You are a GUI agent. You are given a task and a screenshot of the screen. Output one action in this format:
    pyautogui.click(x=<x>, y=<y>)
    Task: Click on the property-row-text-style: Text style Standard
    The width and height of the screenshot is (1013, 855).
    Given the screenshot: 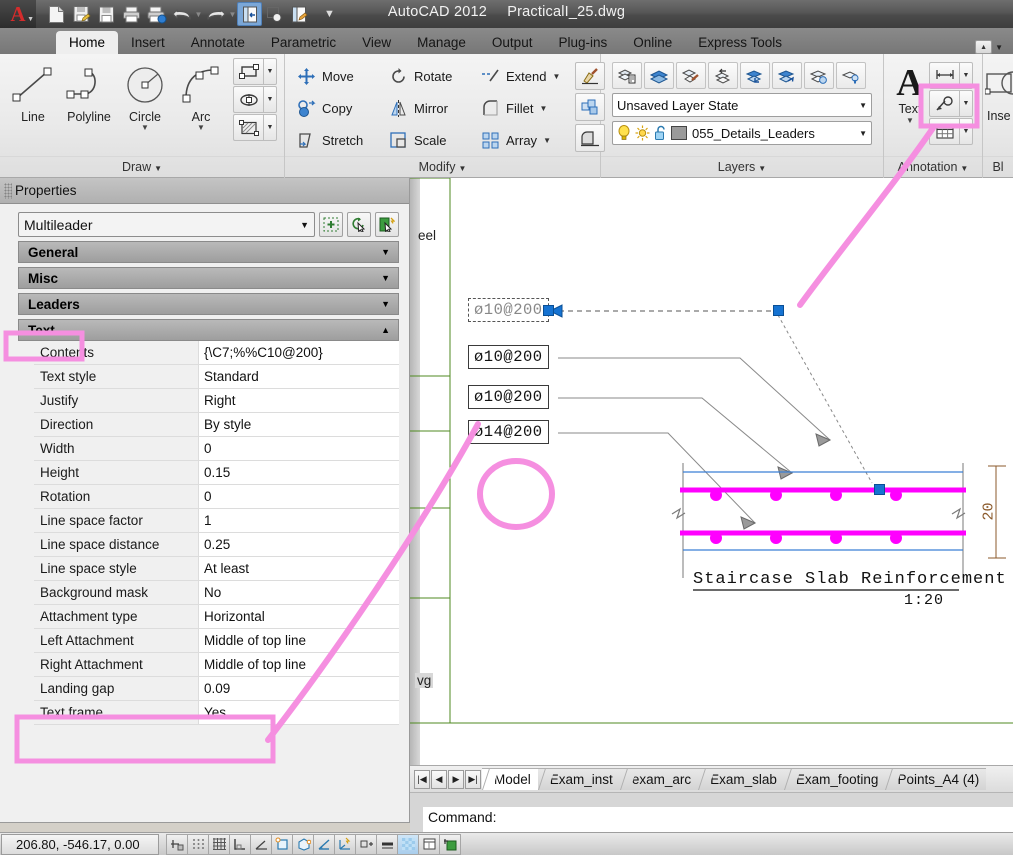 What is the action you would take?
    pyautogui.click(x=216, y=377)
    